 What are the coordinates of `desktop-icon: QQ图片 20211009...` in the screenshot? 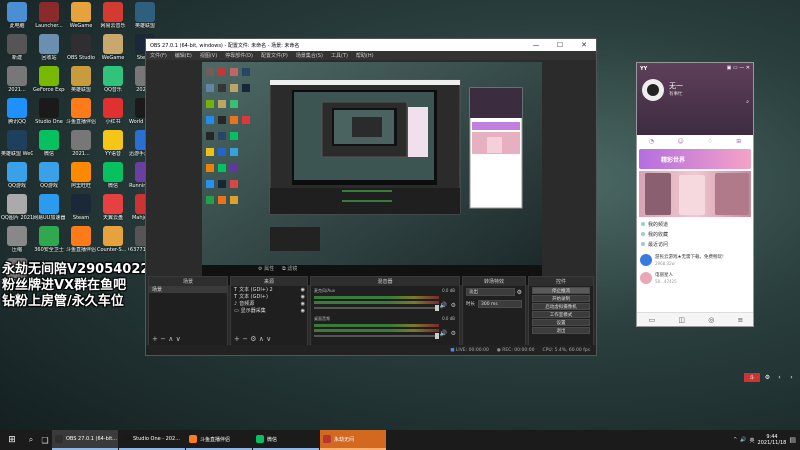 It's located at (17, 207).